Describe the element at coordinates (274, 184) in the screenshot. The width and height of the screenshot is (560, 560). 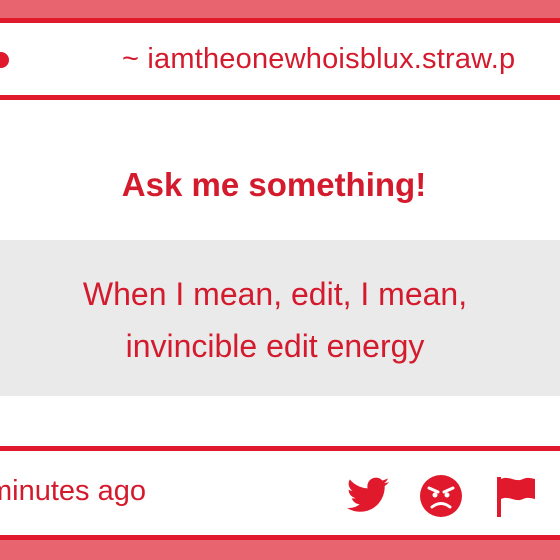
I see `card-title: Ask me something!` at that location.